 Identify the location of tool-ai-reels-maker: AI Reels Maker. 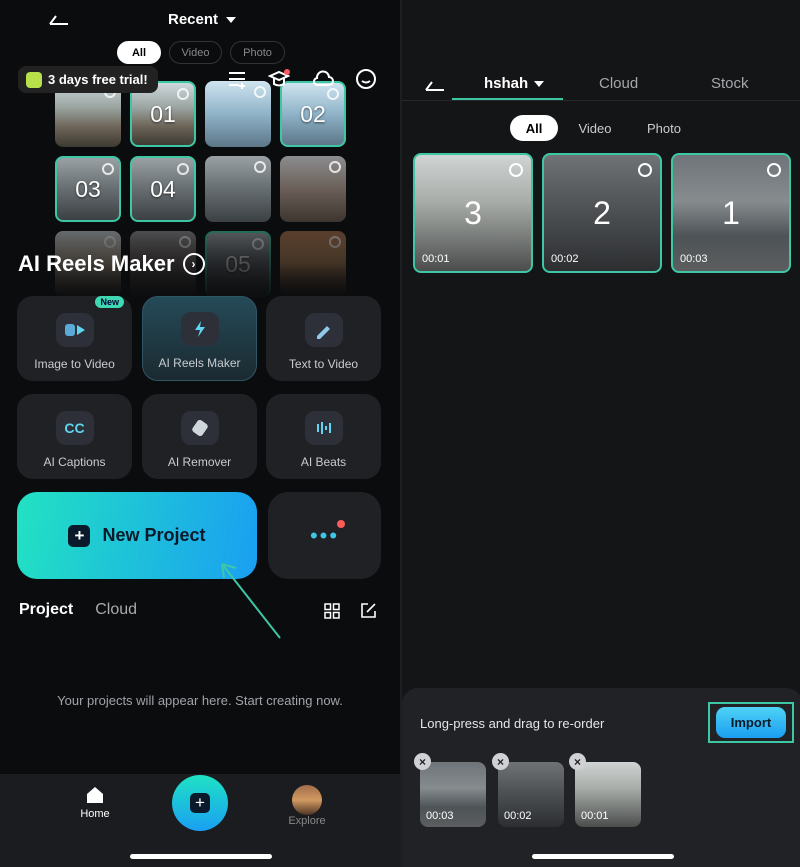
(199, 338).